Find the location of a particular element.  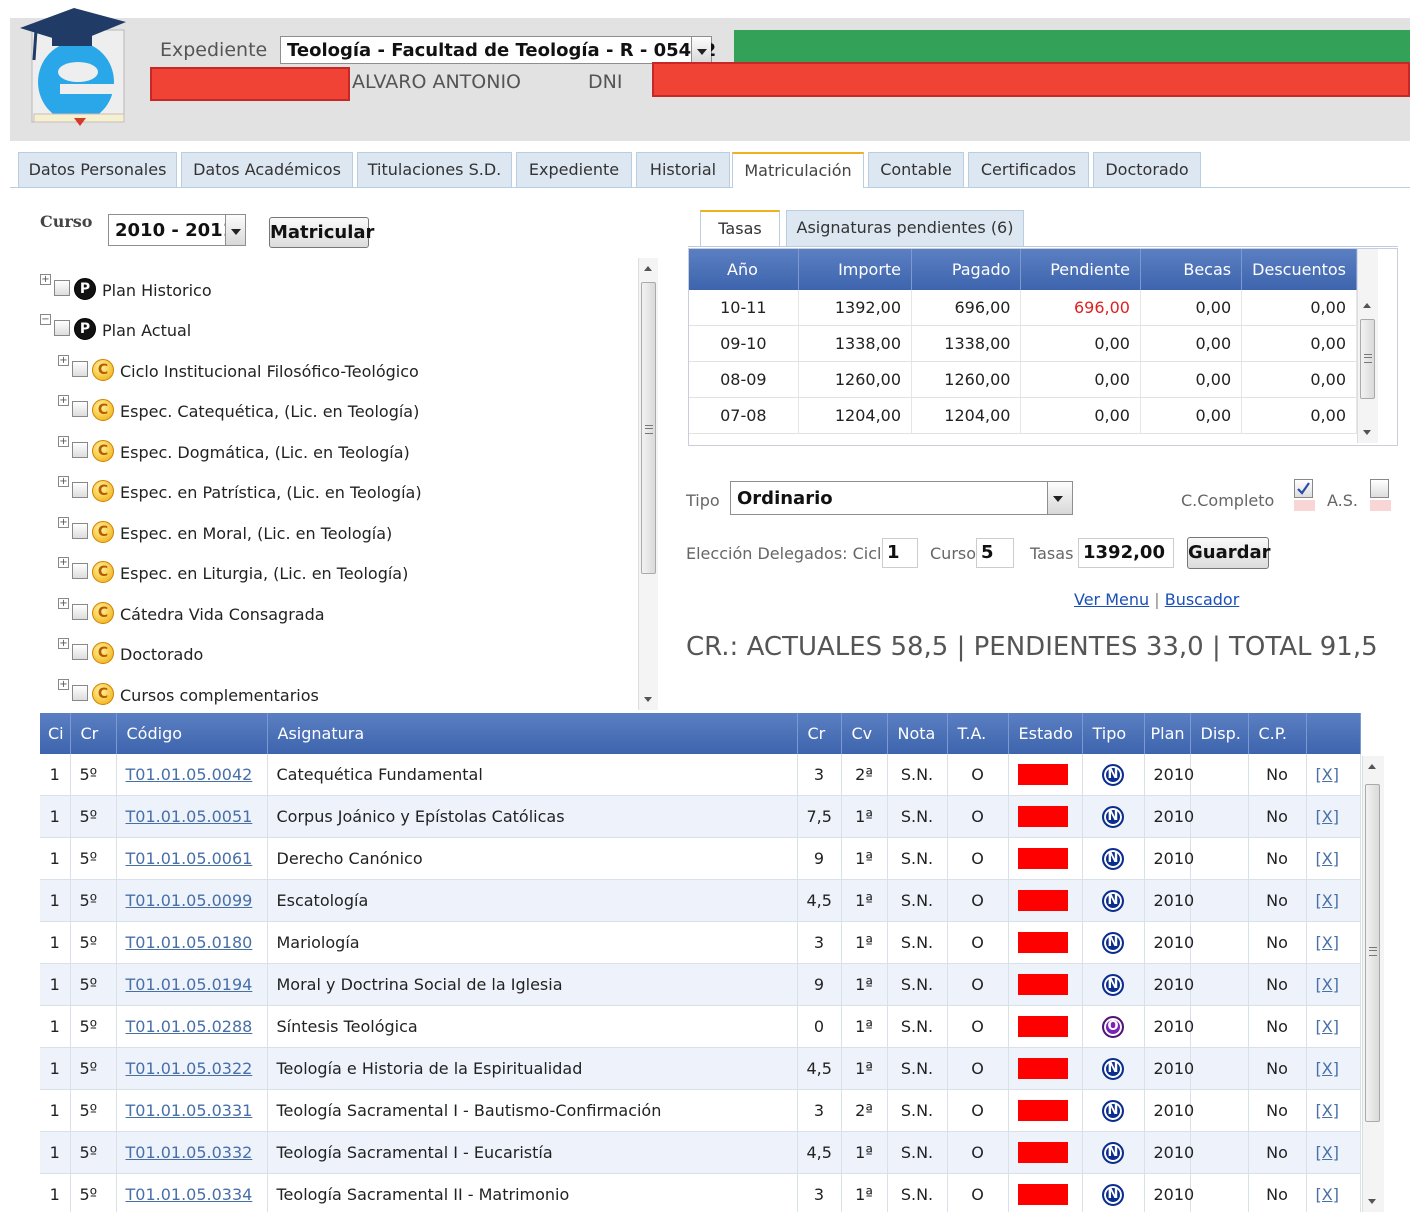

grid-header: C.P. is located at coordinates (1277, 733).